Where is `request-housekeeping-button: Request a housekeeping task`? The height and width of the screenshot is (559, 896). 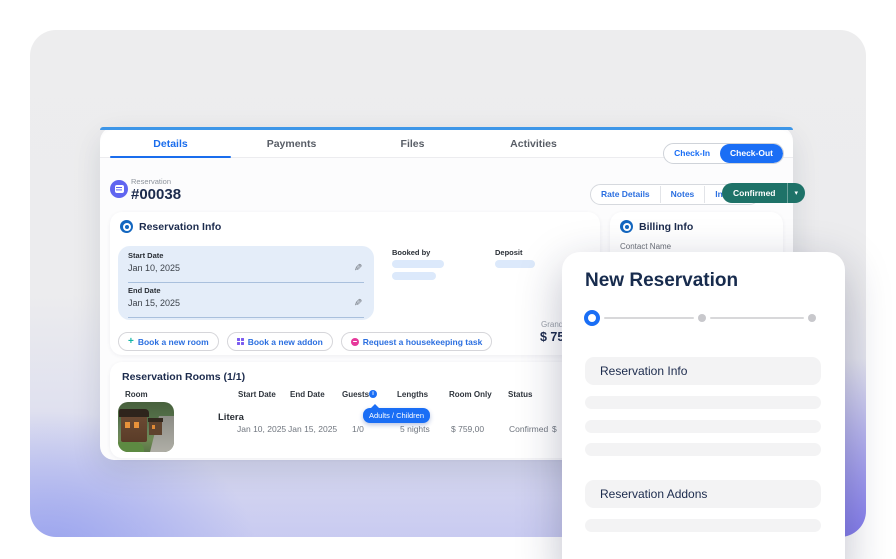 request-housekeeping-button: Request a housekeeping task is located at coordinates (416, 341).